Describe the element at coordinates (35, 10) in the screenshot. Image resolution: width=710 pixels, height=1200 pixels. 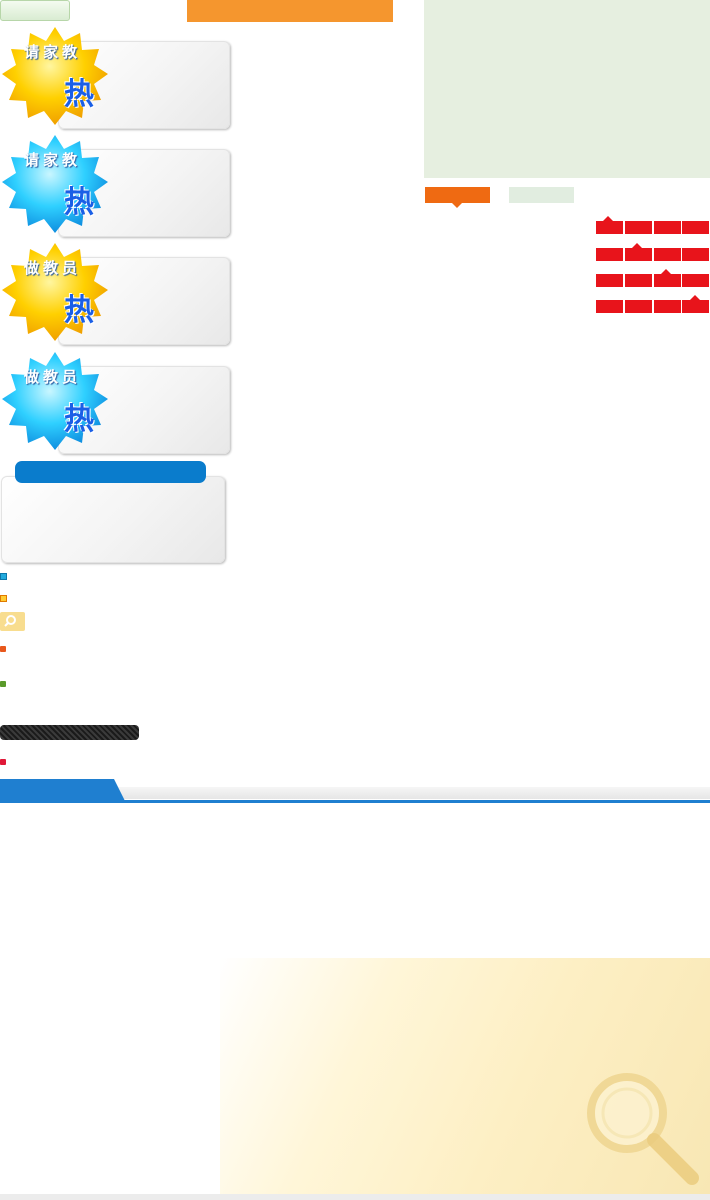
I see `top-pill-button` at that location.